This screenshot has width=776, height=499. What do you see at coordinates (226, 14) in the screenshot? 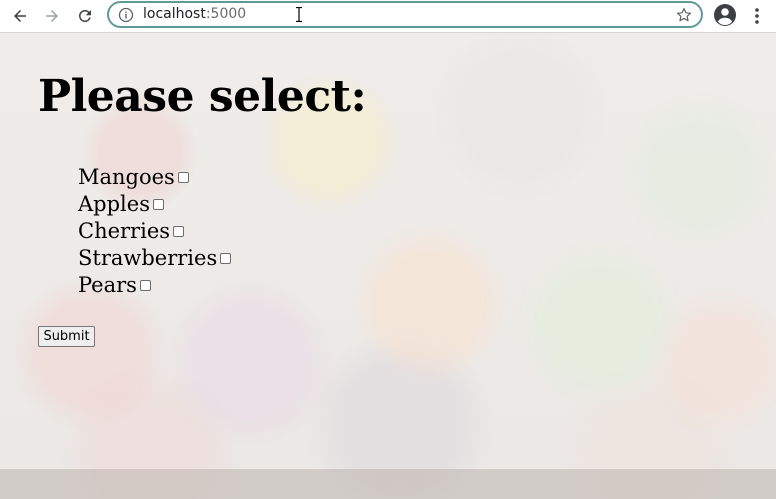
I see `url-port: :5000` at bounding box center [226, 14].